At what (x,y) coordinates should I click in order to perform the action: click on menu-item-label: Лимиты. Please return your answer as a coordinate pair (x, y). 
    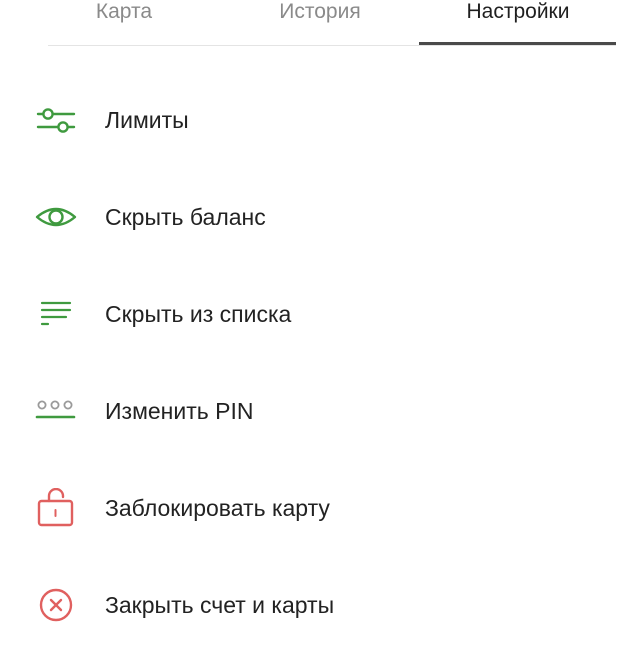
    Looking at the image, I should click on (147, 120).